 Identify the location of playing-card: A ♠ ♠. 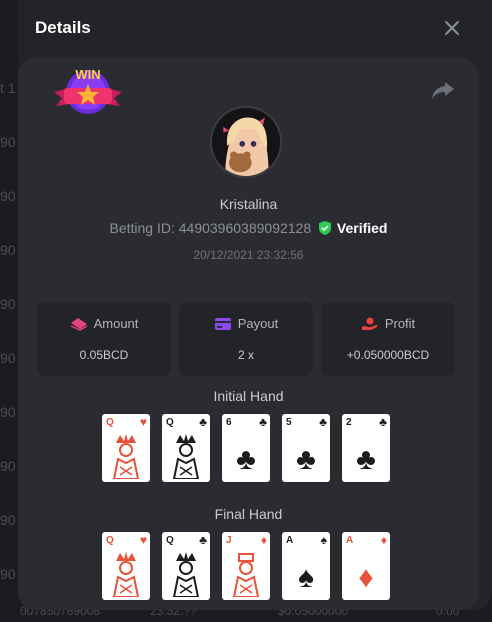
(306, 566).